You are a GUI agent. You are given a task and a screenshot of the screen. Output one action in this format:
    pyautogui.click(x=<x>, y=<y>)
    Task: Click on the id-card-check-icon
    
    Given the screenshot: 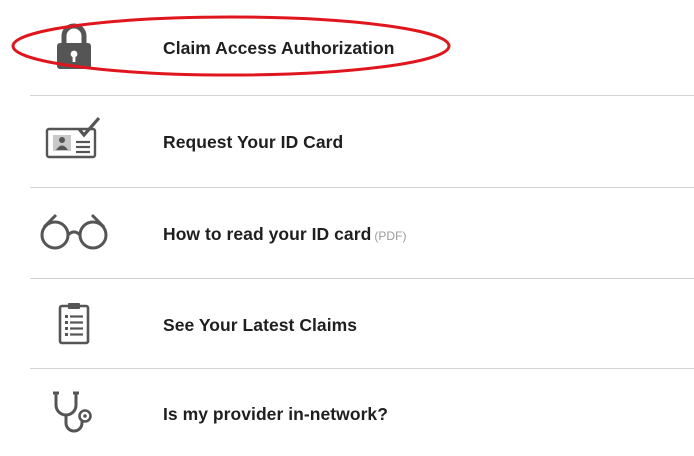 What is the action you would take?
    pyautogui.click(x=74, y=138)
    